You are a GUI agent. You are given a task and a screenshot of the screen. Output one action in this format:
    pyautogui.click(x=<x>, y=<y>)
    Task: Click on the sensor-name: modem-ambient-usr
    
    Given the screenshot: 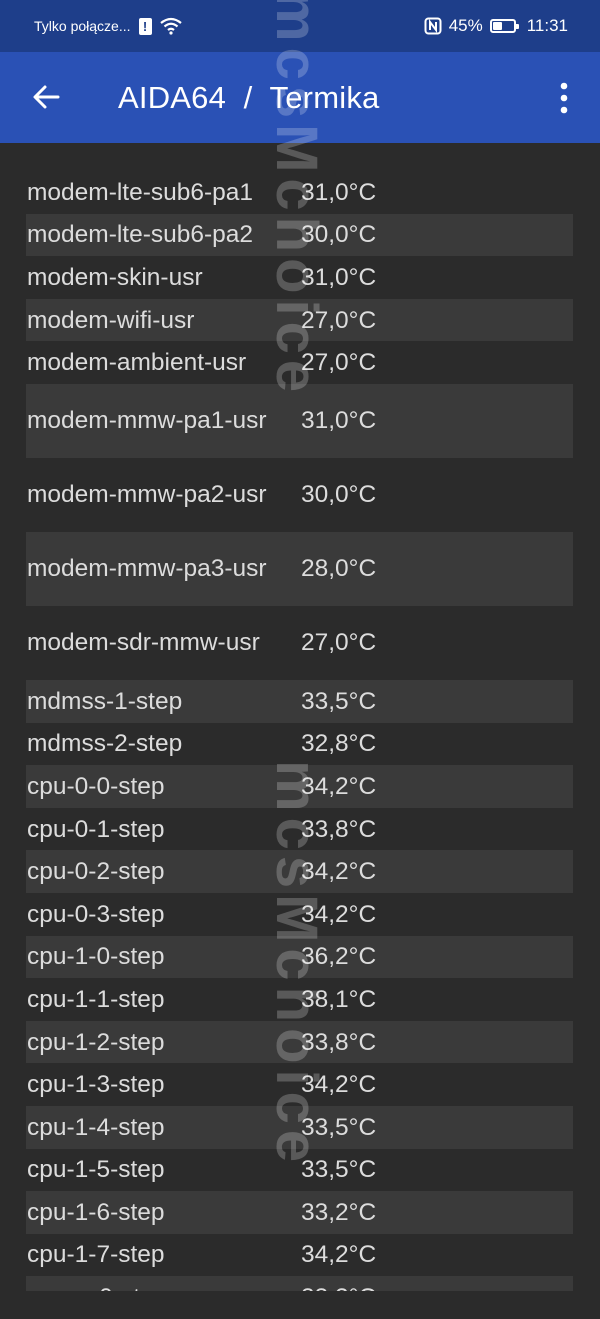 What is the action you would take?
    pyautogui.click(x=137, y=363)
    